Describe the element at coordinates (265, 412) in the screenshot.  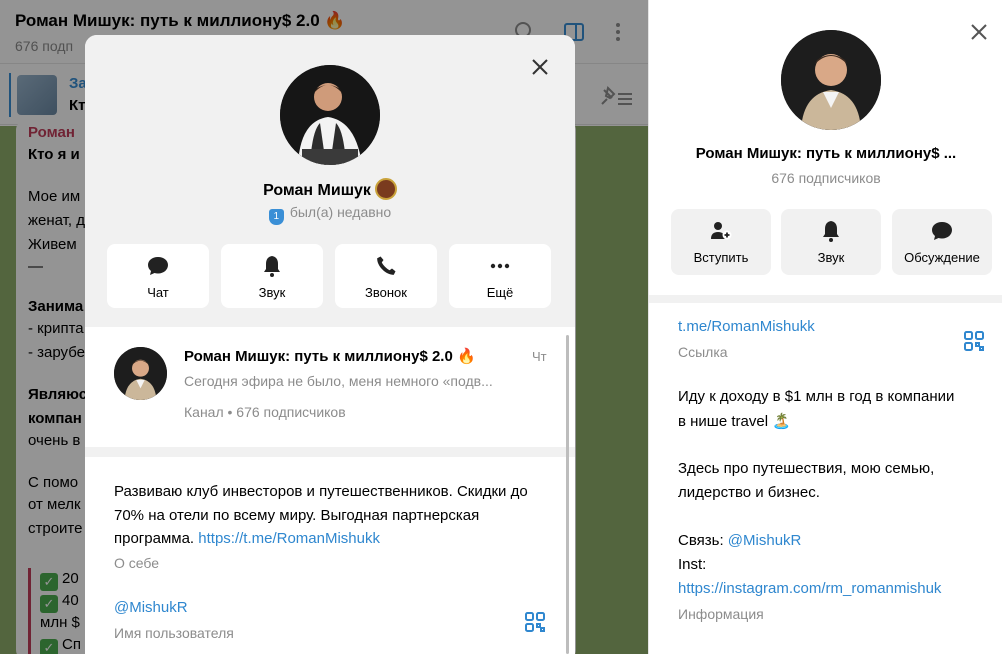
I see `channel-meta: Канал • 676 подписчиков` at that location.